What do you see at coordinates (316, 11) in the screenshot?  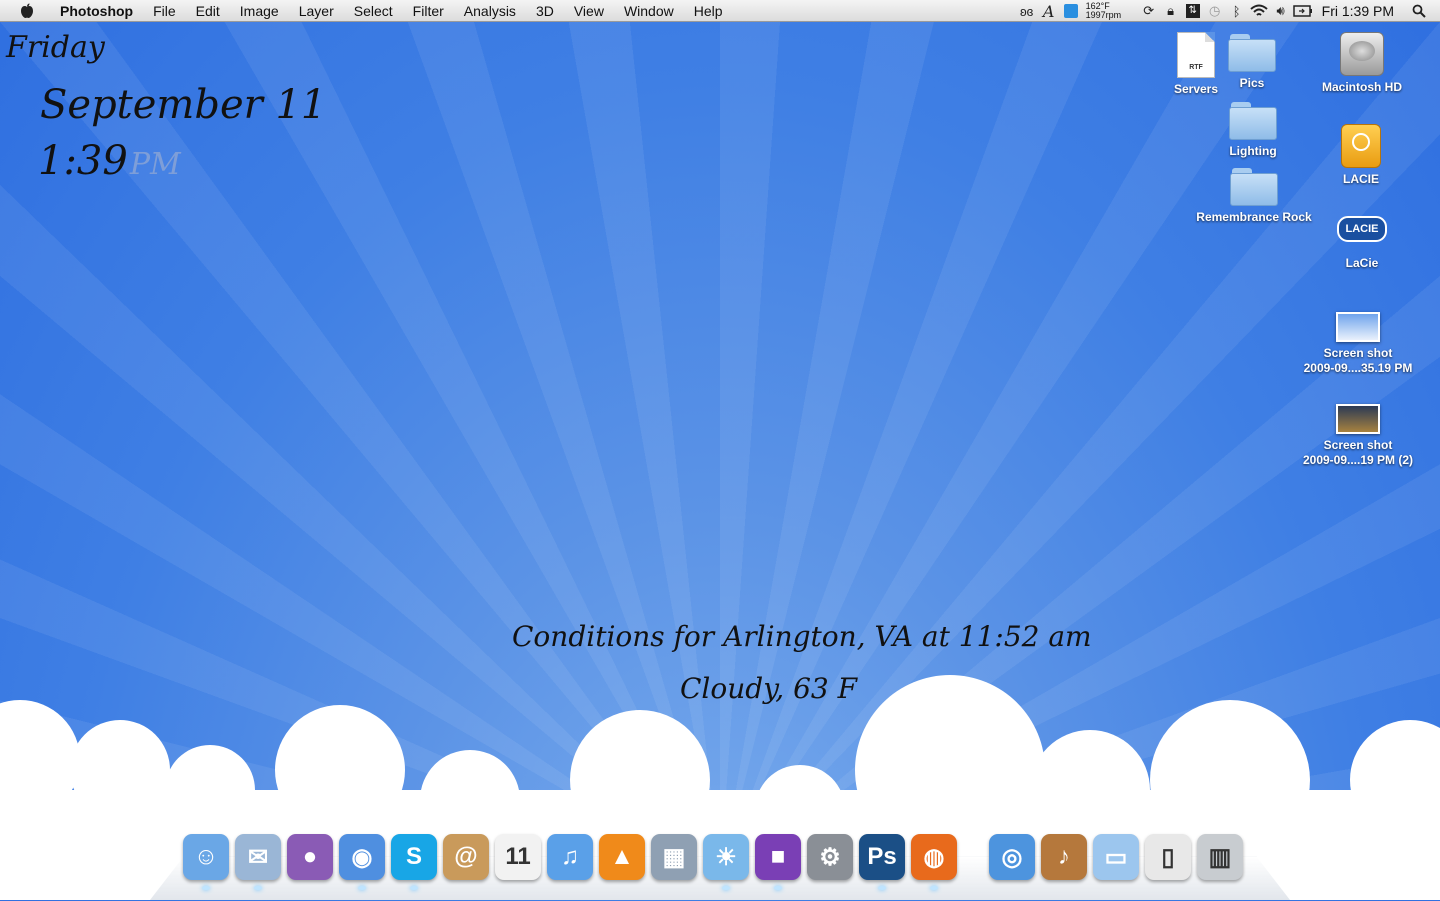 I see `menu-layer: Layer` at bounding box center [316, 11].